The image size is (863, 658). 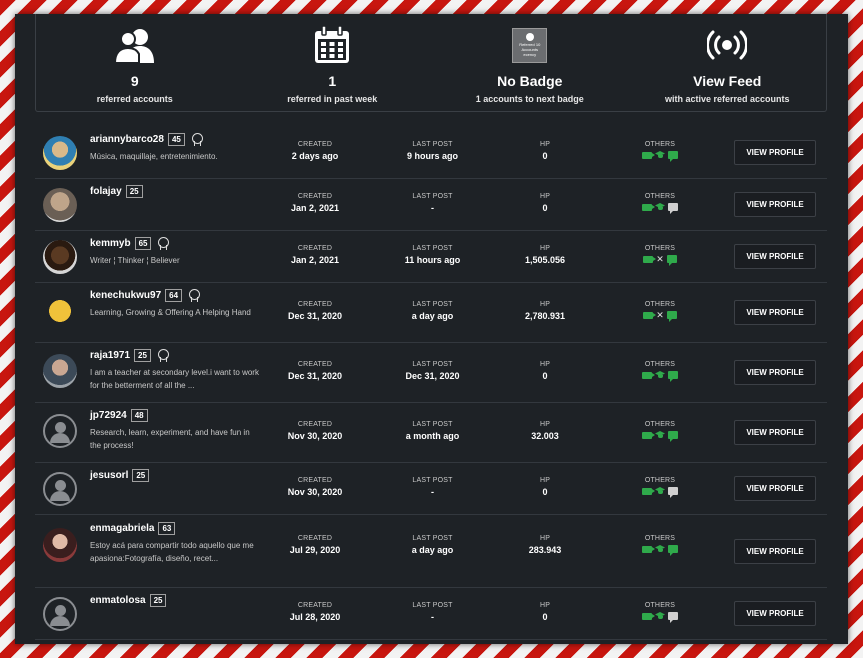 What do you see at coordinates (530, 81) in the screenshot?
I see `stat-value: No Badge` at bounding box center [530, 81].